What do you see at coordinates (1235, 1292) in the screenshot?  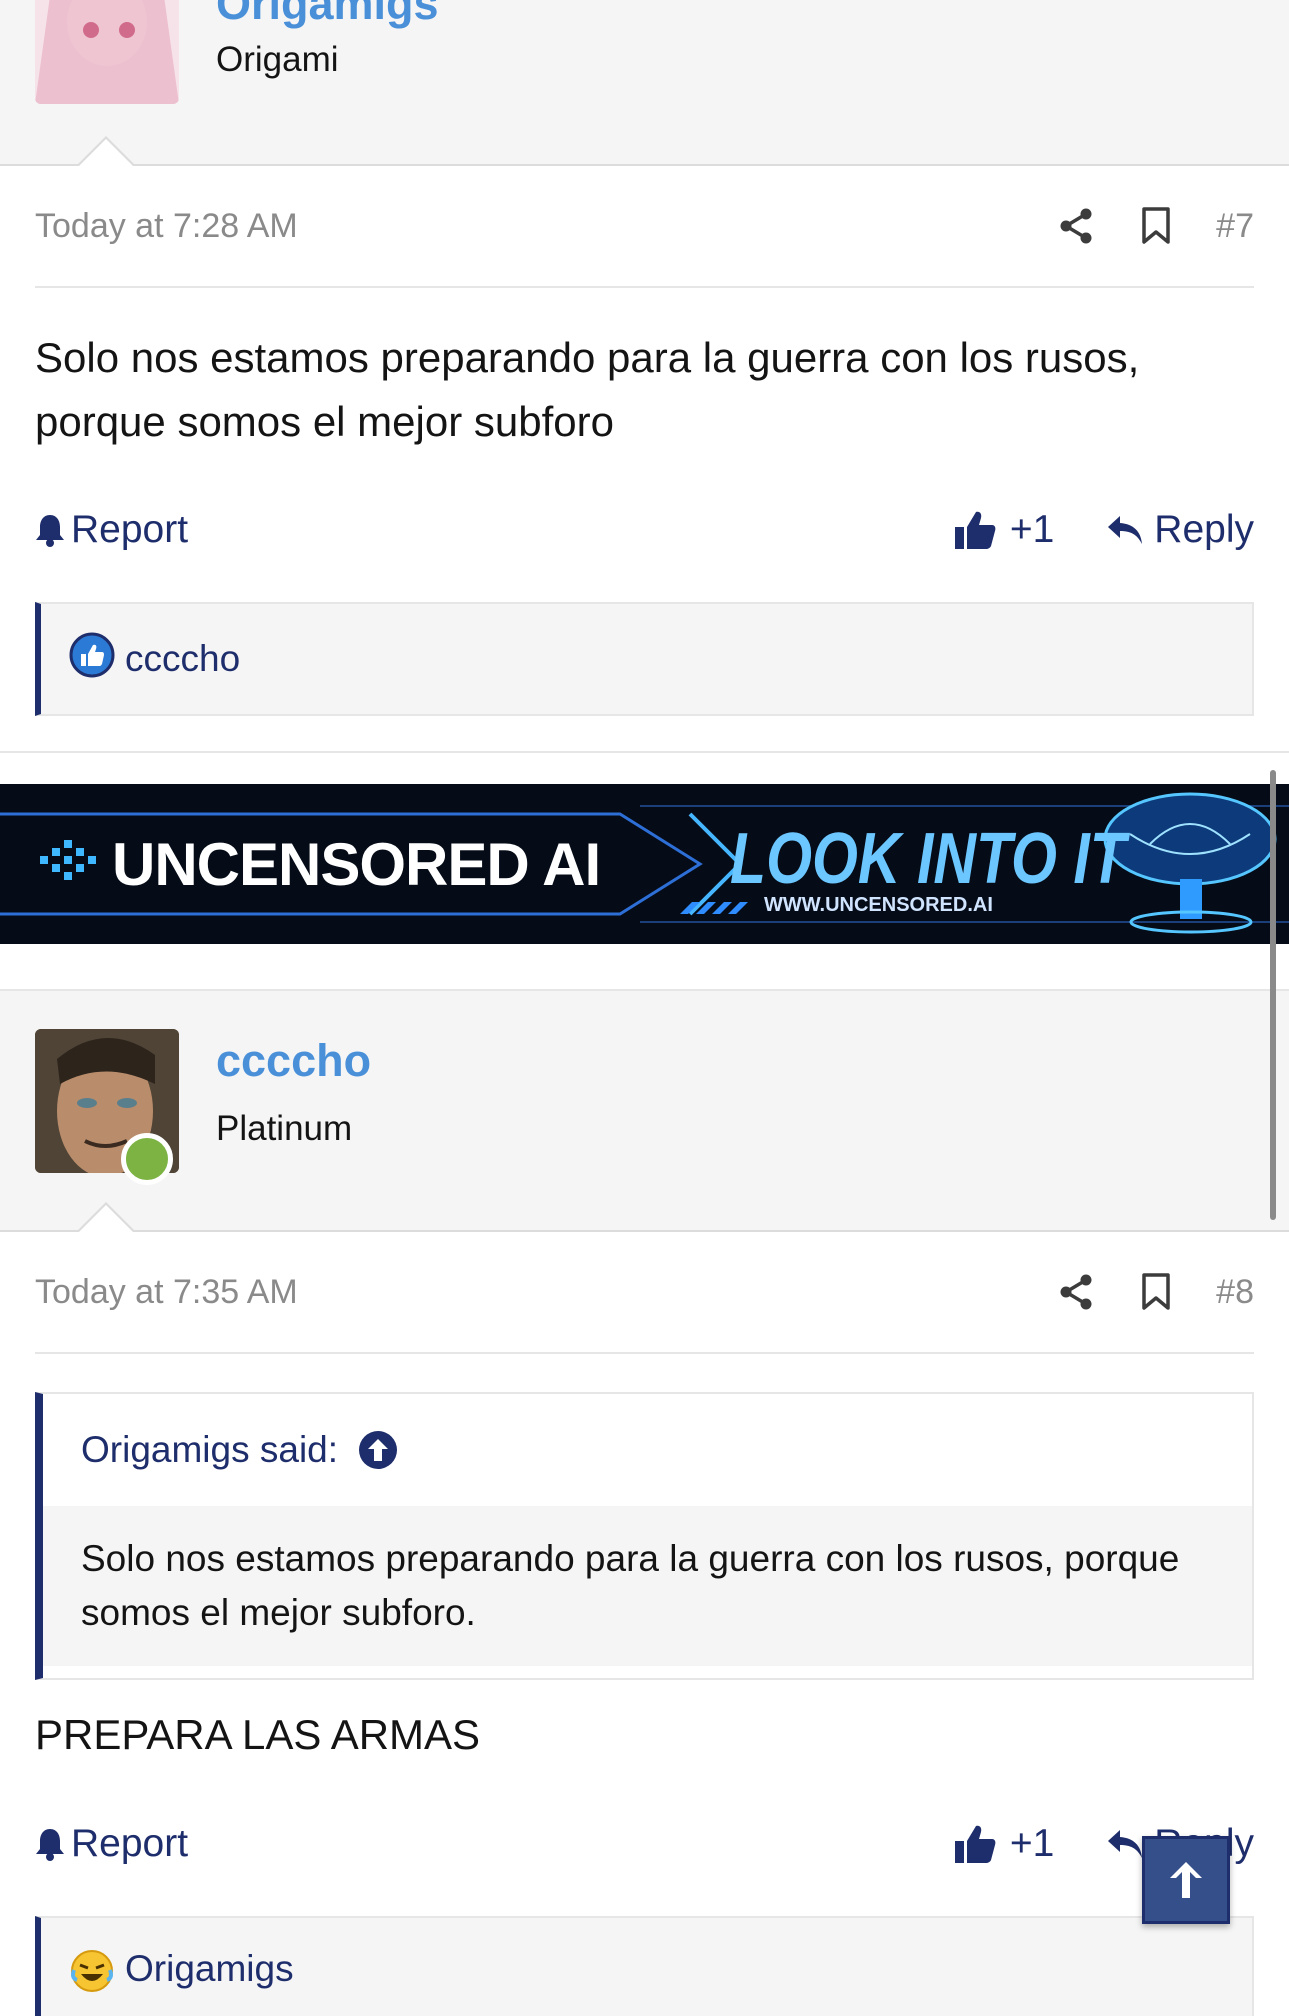 I see `post8-number: #8` at bounding box center [1235, 1292].